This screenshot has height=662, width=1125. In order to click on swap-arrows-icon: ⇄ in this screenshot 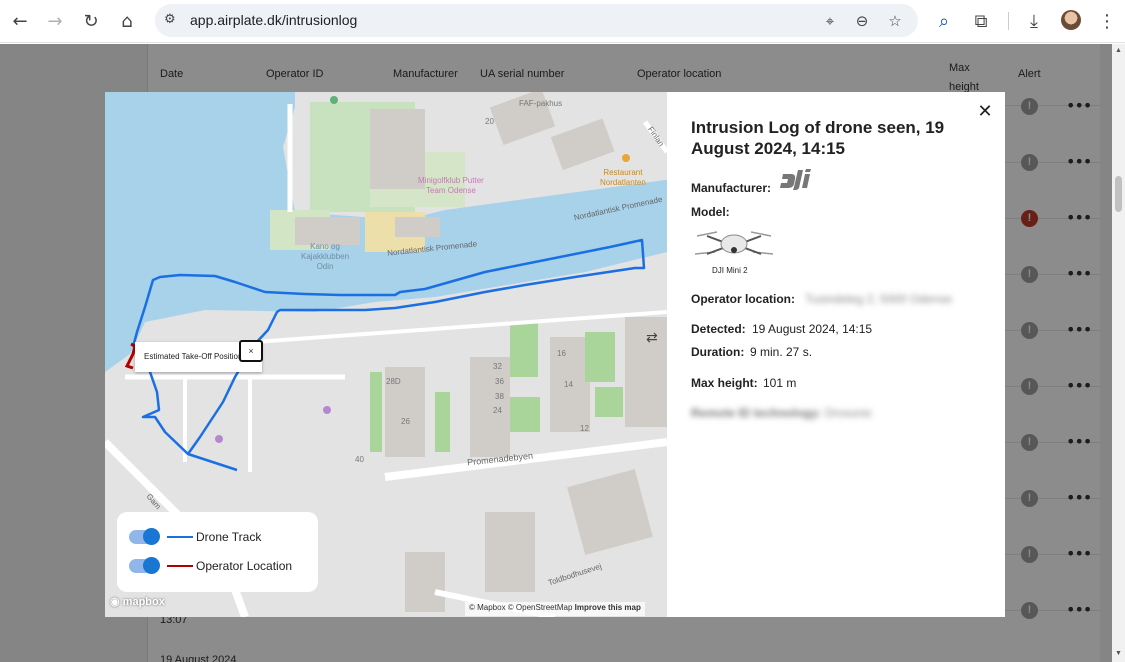, I will do `click(652, 338)`.